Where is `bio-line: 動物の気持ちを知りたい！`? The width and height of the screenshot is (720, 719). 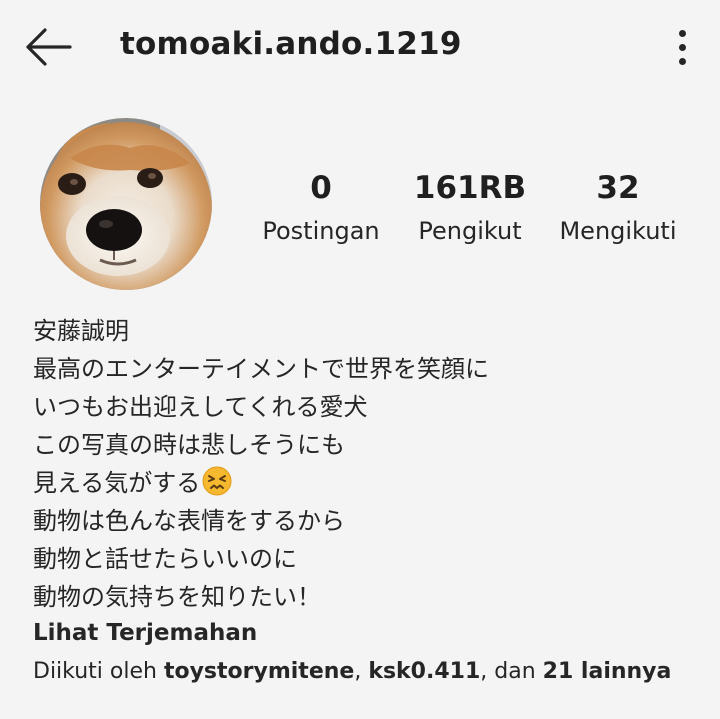
bio-line: 動物の気持ちを知りたい！ is located at coordinates (177, 597).